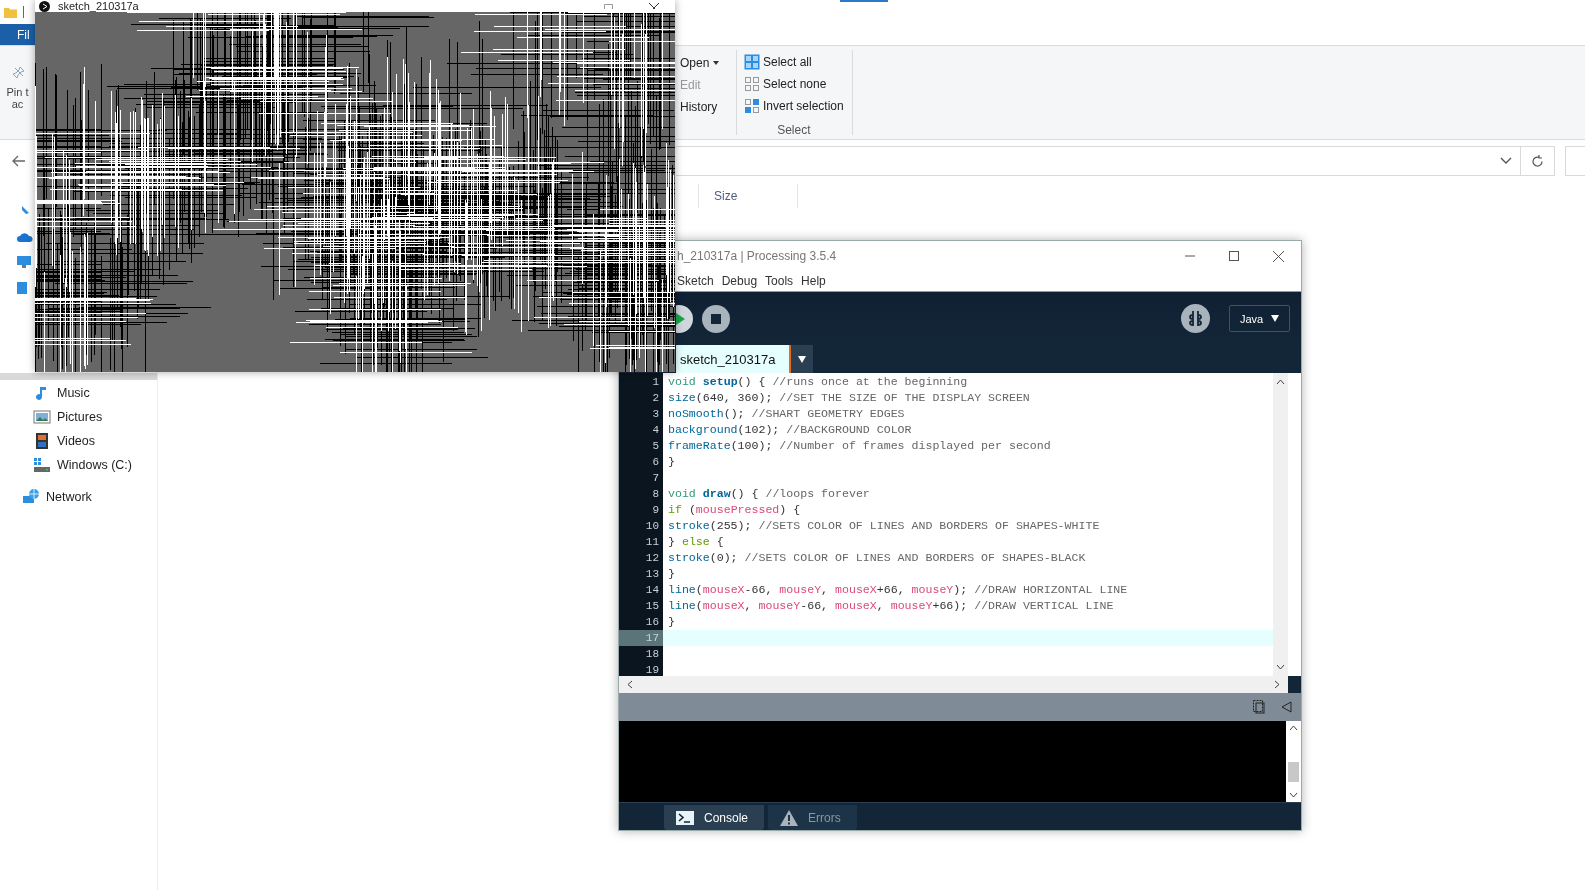 The height and width of the screenshot is (890, 1585). Describe the element at coordinates (41, 393) in the screenshot. I see `music-note-icon` at that location.